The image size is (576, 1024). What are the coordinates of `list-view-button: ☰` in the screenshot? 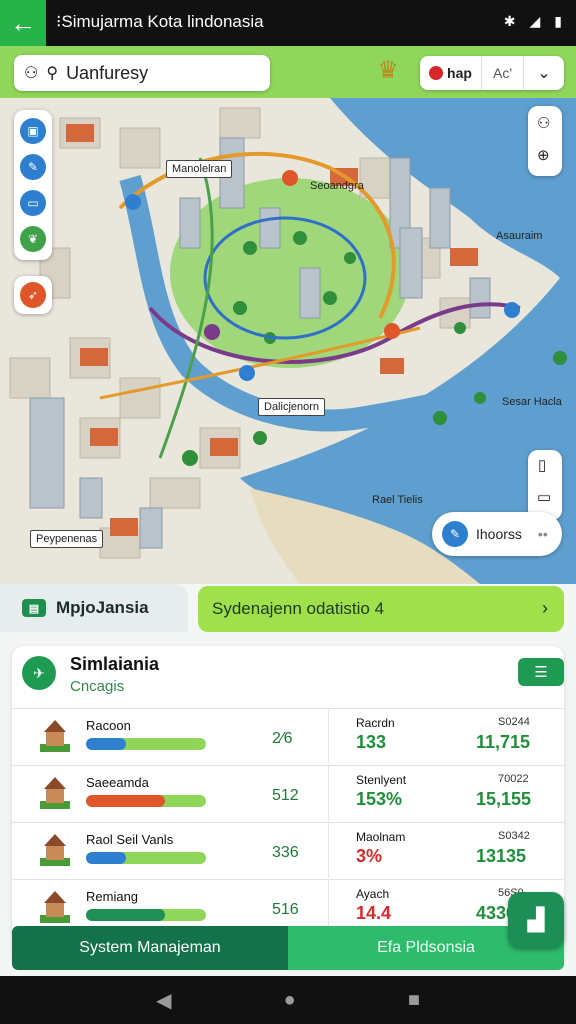 It's located at (541, 672).